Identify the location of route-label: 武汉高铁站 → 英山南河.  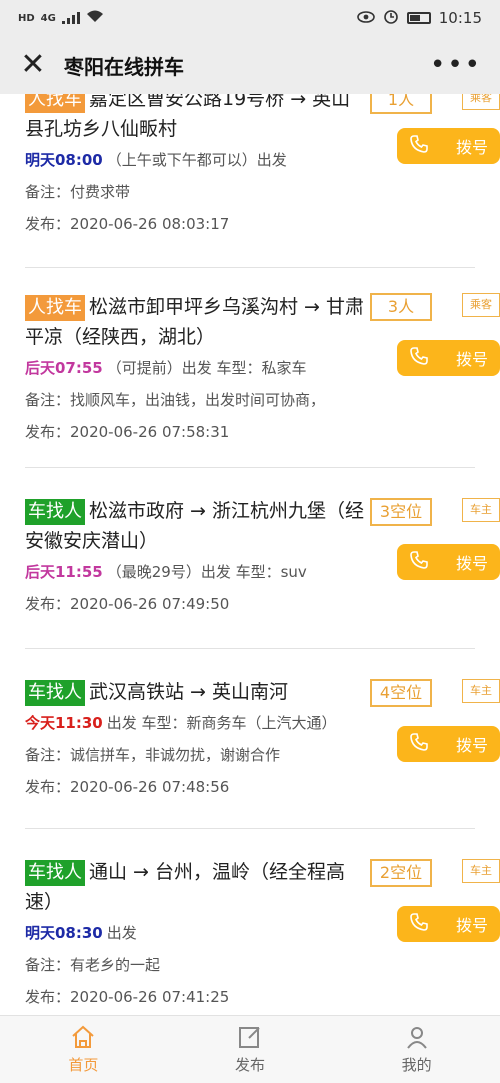
(188, 692).